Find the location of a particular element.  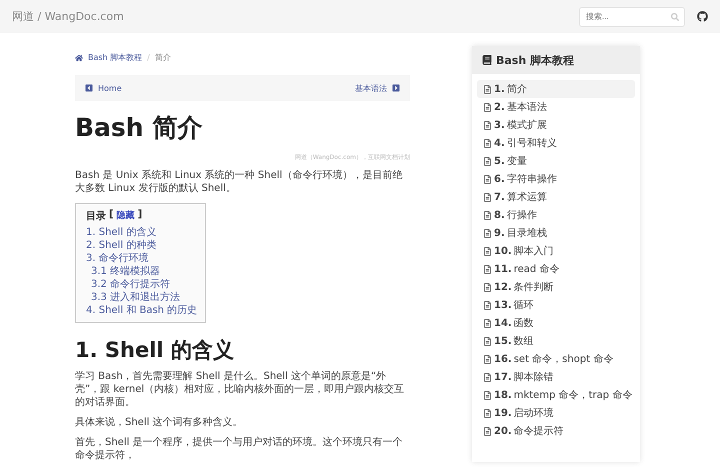

sidebar-title: Bash 脚本教程 is located at coordinates (535, 60).